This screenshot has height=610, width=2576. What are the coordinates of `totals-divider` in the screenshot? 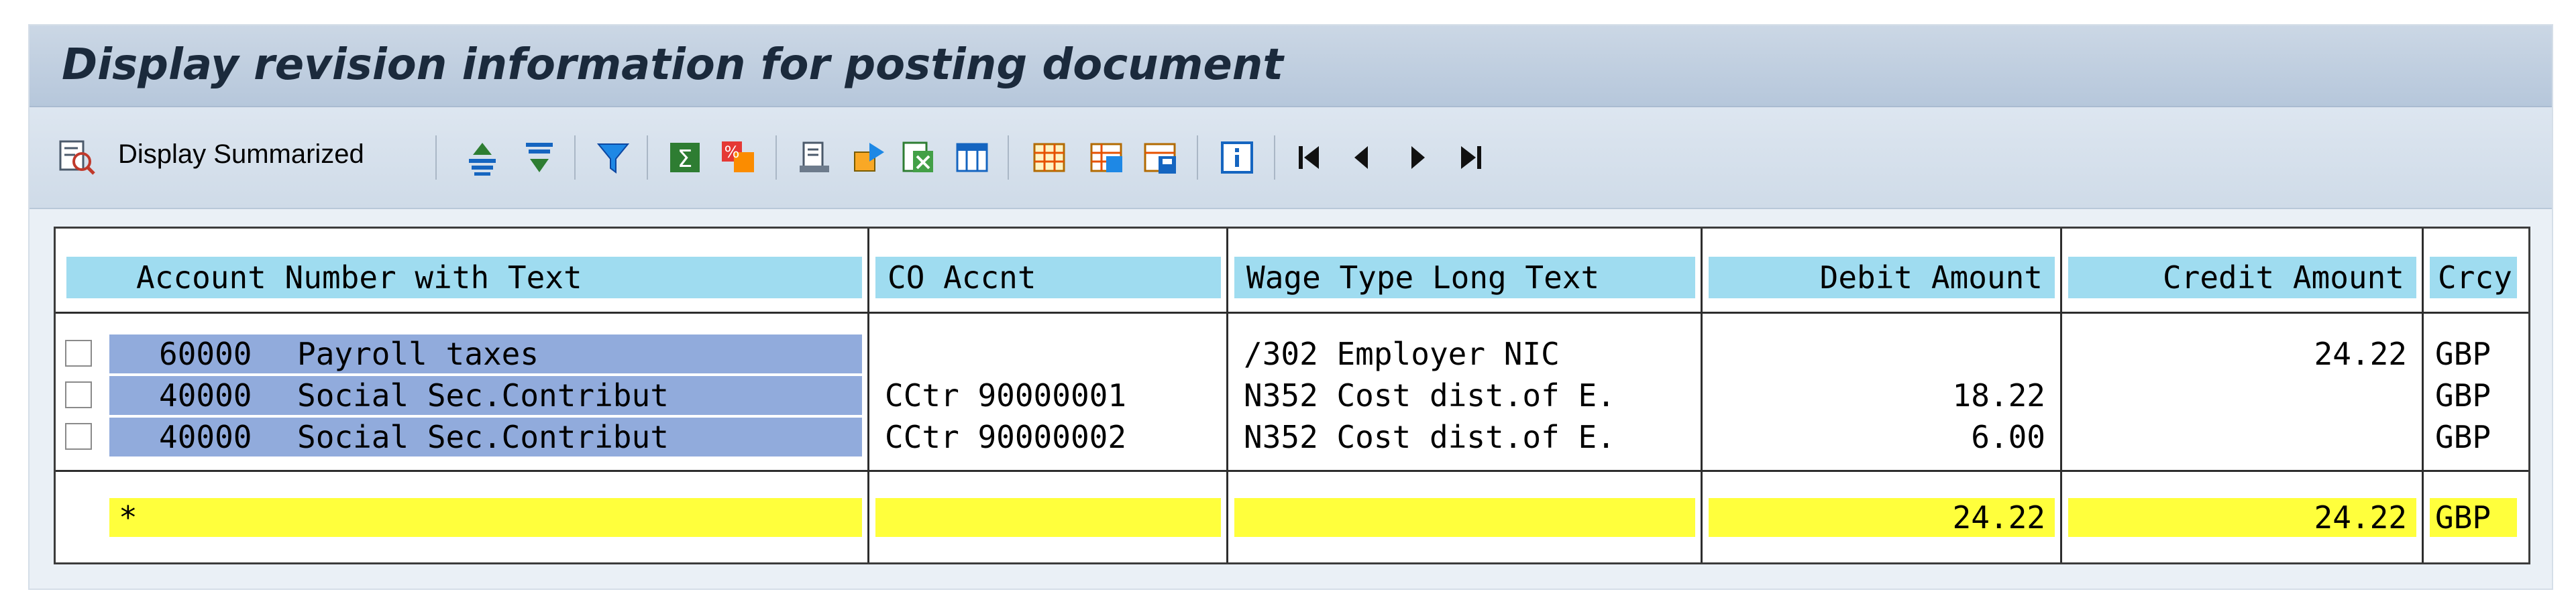 It's located at (1292, 471).